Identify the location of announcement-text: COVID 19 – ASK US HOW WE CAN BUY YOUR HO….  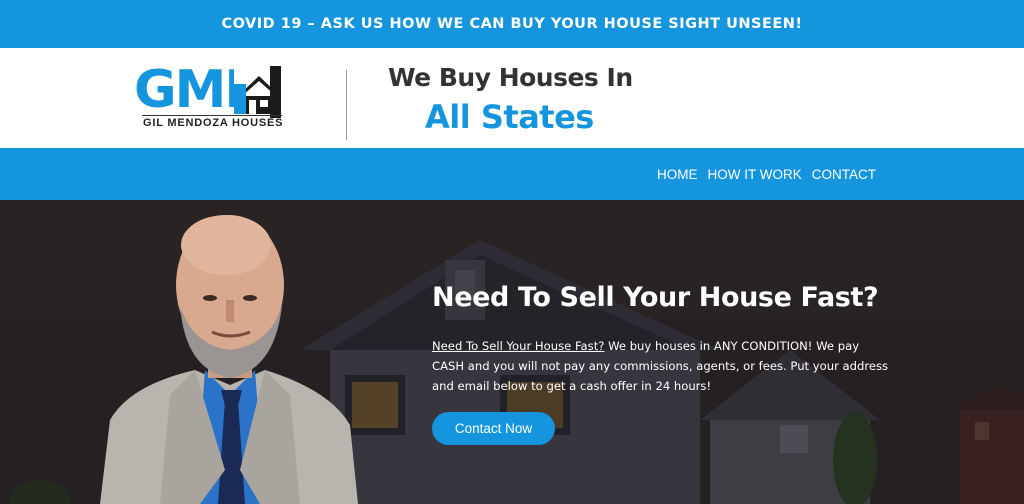
(512, 24).